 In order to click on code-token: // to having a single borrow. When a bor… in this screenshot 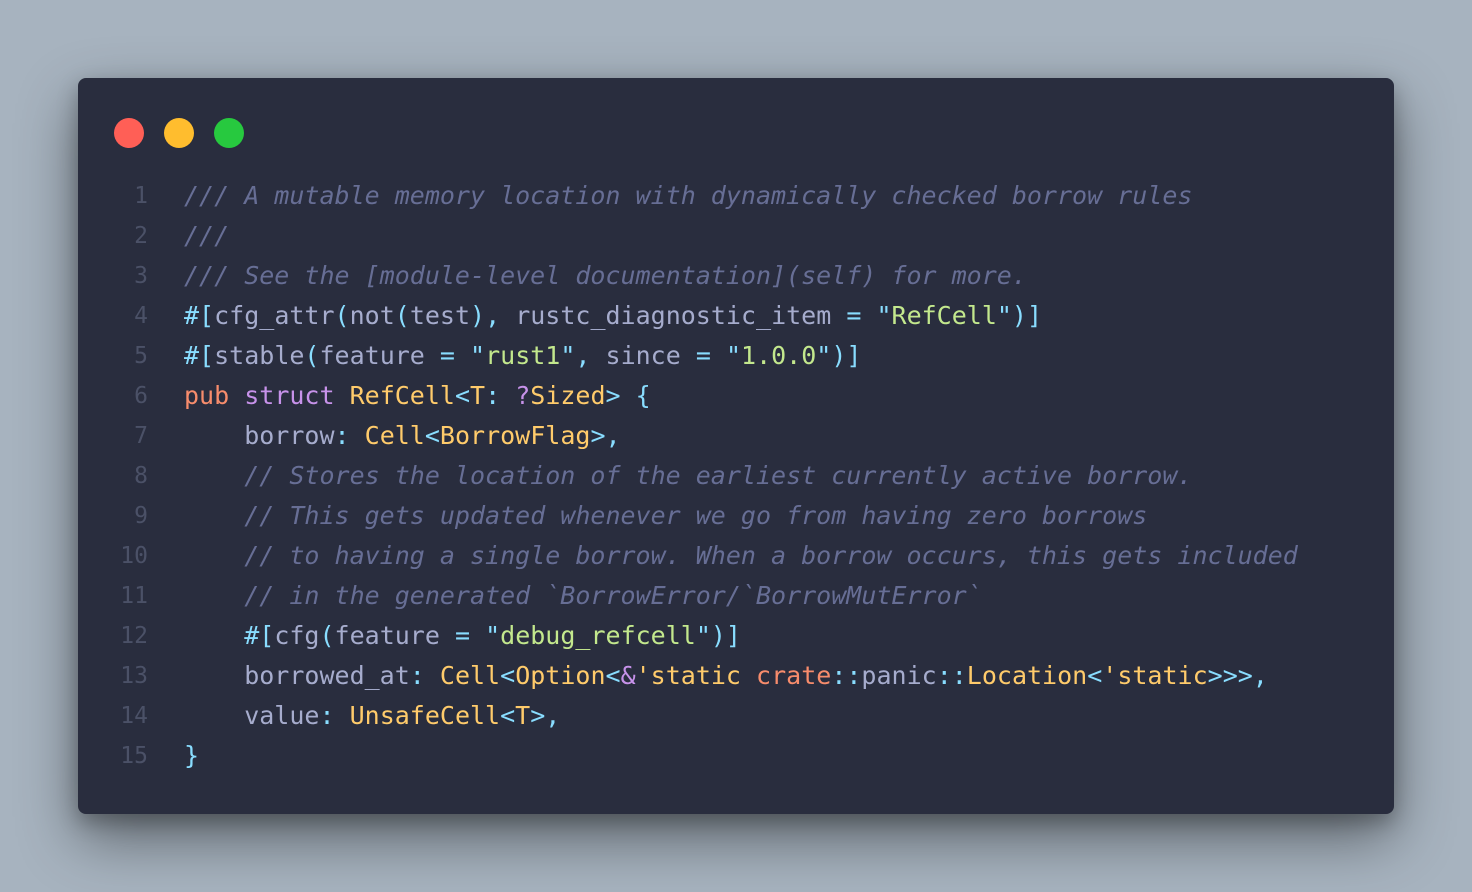, I will do `click(771, 555)`.